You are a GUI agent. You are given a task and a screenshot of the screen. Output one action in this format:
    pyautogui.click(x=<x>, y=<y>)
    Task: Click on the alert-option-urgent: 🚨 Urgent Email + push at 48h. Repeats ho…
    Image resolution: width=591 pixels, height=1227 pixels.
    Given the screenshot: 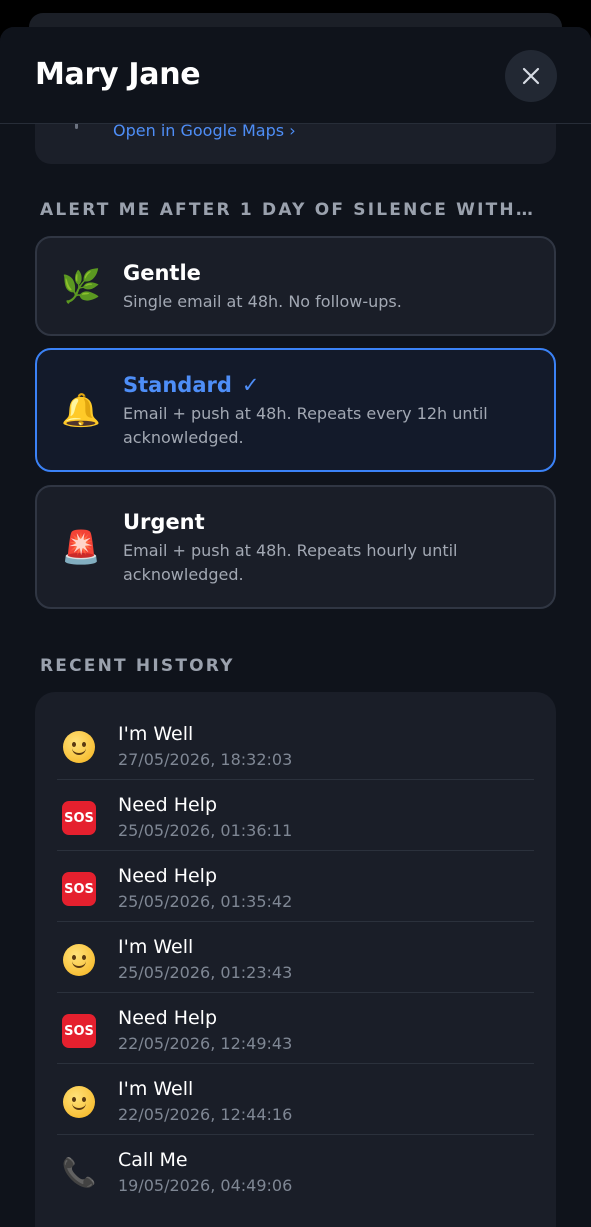 What is the action you would take?
    pyautogui.click(x=295, y=547)
    